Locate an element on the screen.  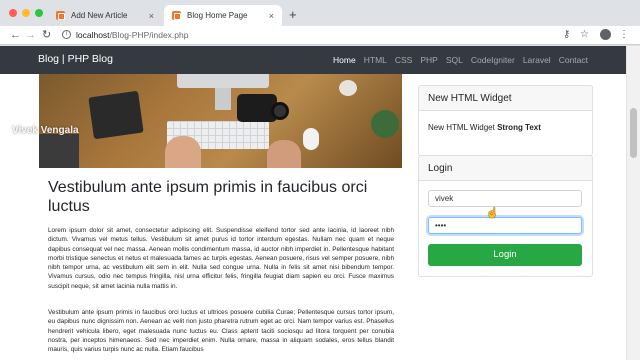
window-controls is located at coordinates (26, 13).